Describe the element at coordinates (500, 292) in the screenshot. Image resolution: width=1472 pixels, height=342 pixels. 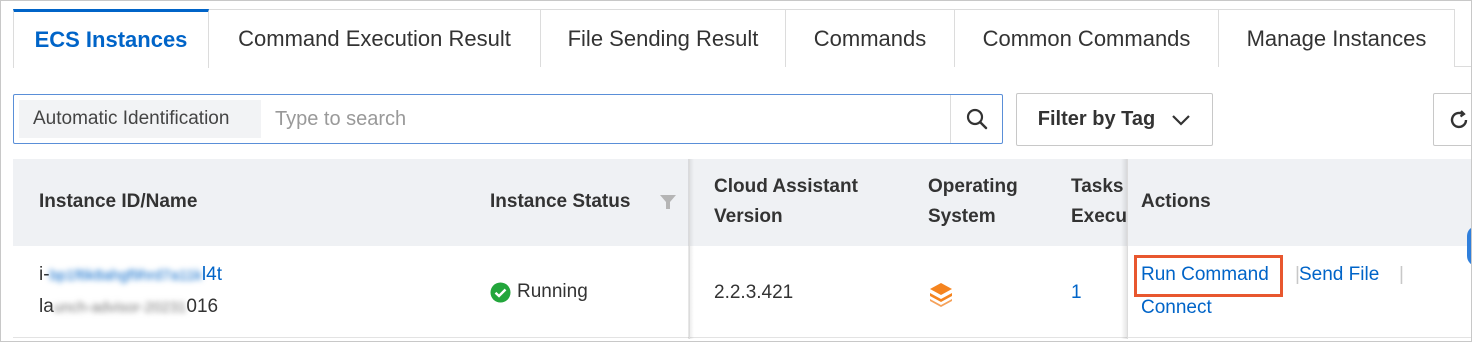
I see `check-circle-icon` at that location.